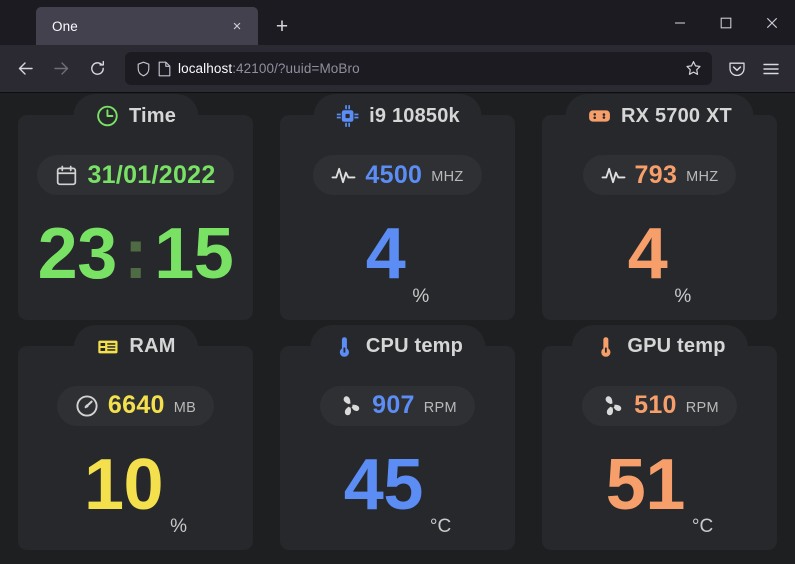 The width and height of the screenshot is (795, 564). Describe the element at coordinates (25, 69) in the screenshot. I see `back-button` at that location.